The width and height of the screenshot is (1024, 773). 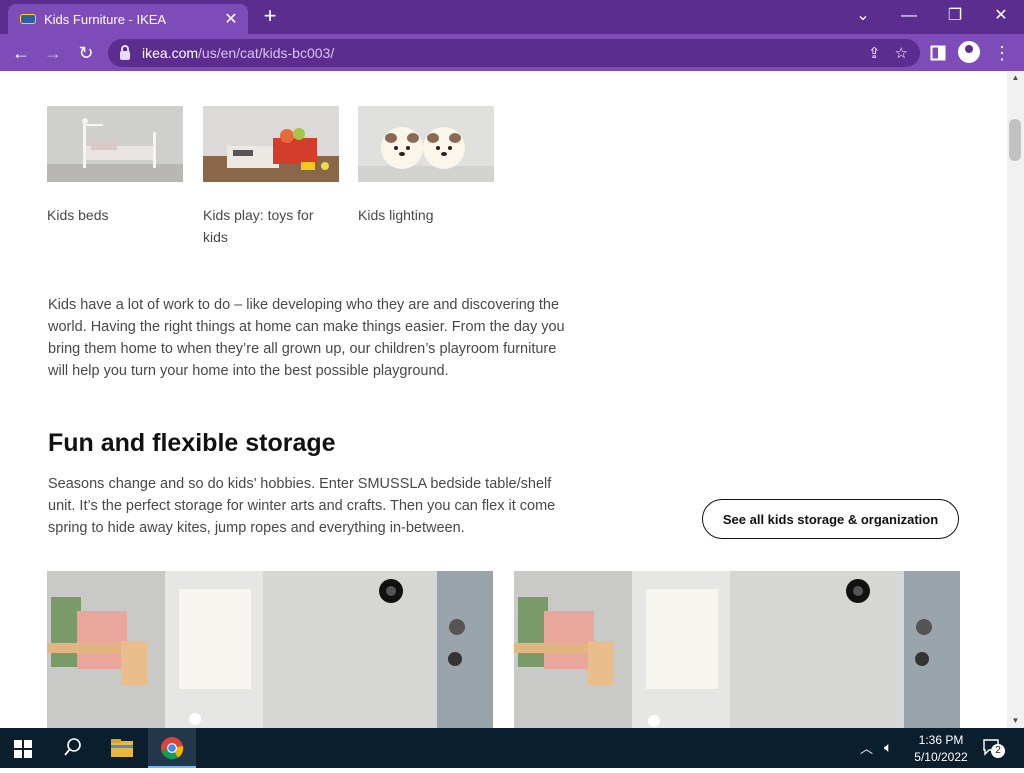 I want to click on reload-icon: ↻, so click(x=86, y=53).